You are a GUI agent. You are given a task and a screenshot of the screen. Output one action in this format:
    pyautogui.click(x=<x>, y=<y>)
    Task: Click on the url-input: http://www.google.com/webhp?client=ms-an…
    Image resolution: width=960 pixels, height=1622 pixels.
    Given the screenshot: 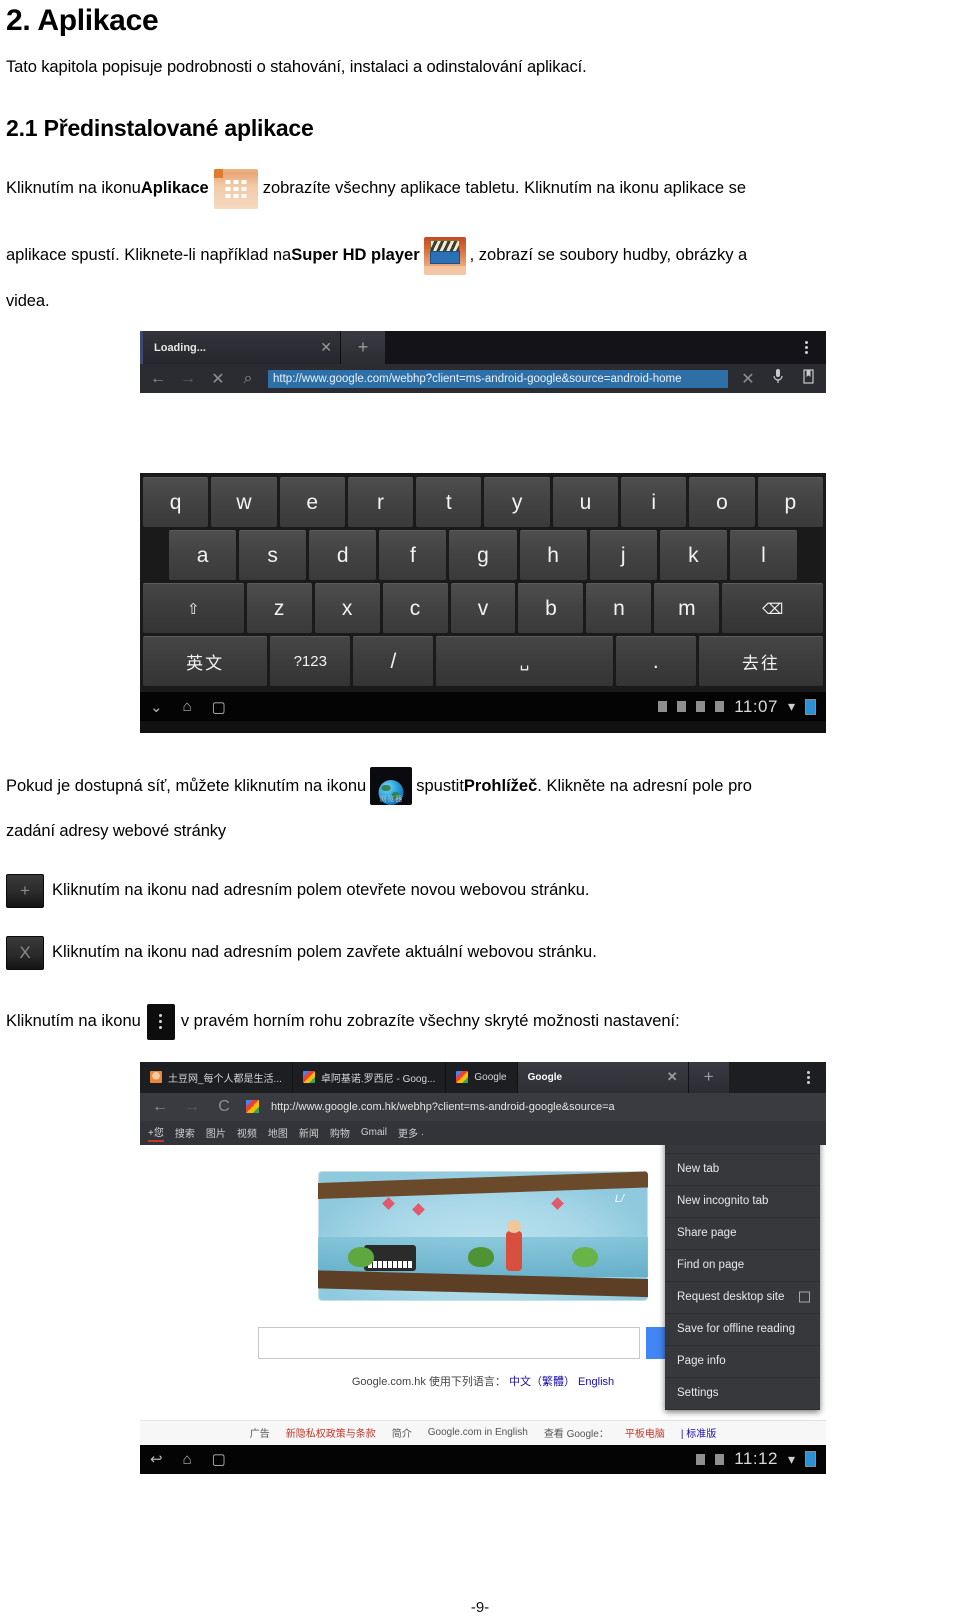 What is the action you would take?
    pyautogui.click(x=498, y=378)
    